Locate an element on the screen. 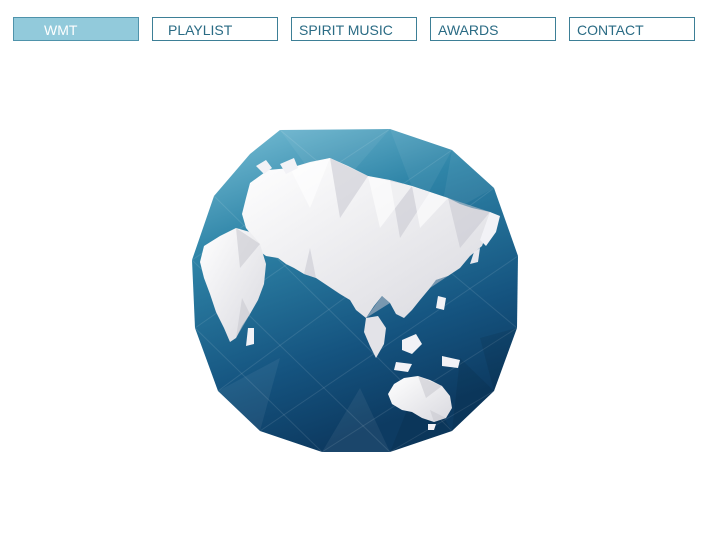  nav-item-label: SPIRIT MUSIC is located at coordinates (346, 30).